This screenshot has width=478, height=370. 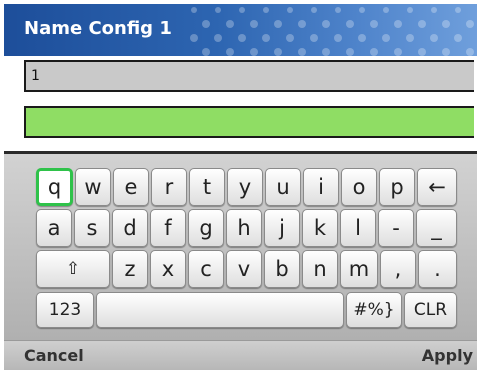 What do you see at coordinates (321, 187) in the screenshot?
I see `key-i: i` at bounding box center [321, 187].